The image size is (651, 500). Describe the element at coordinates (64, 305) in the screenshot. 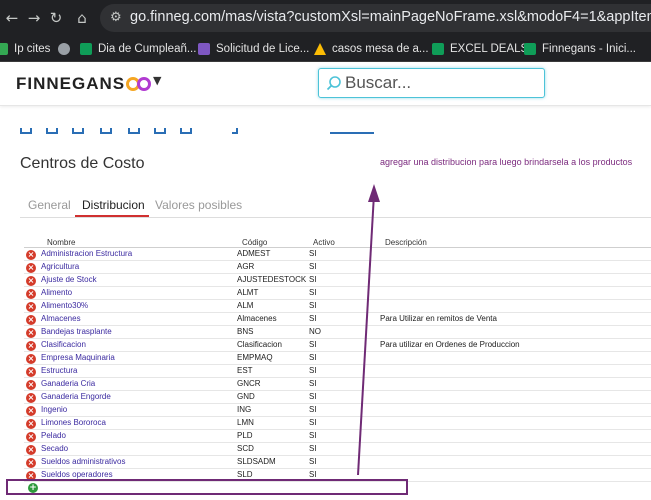

I see `cell-name: Alimento30%` at that location.